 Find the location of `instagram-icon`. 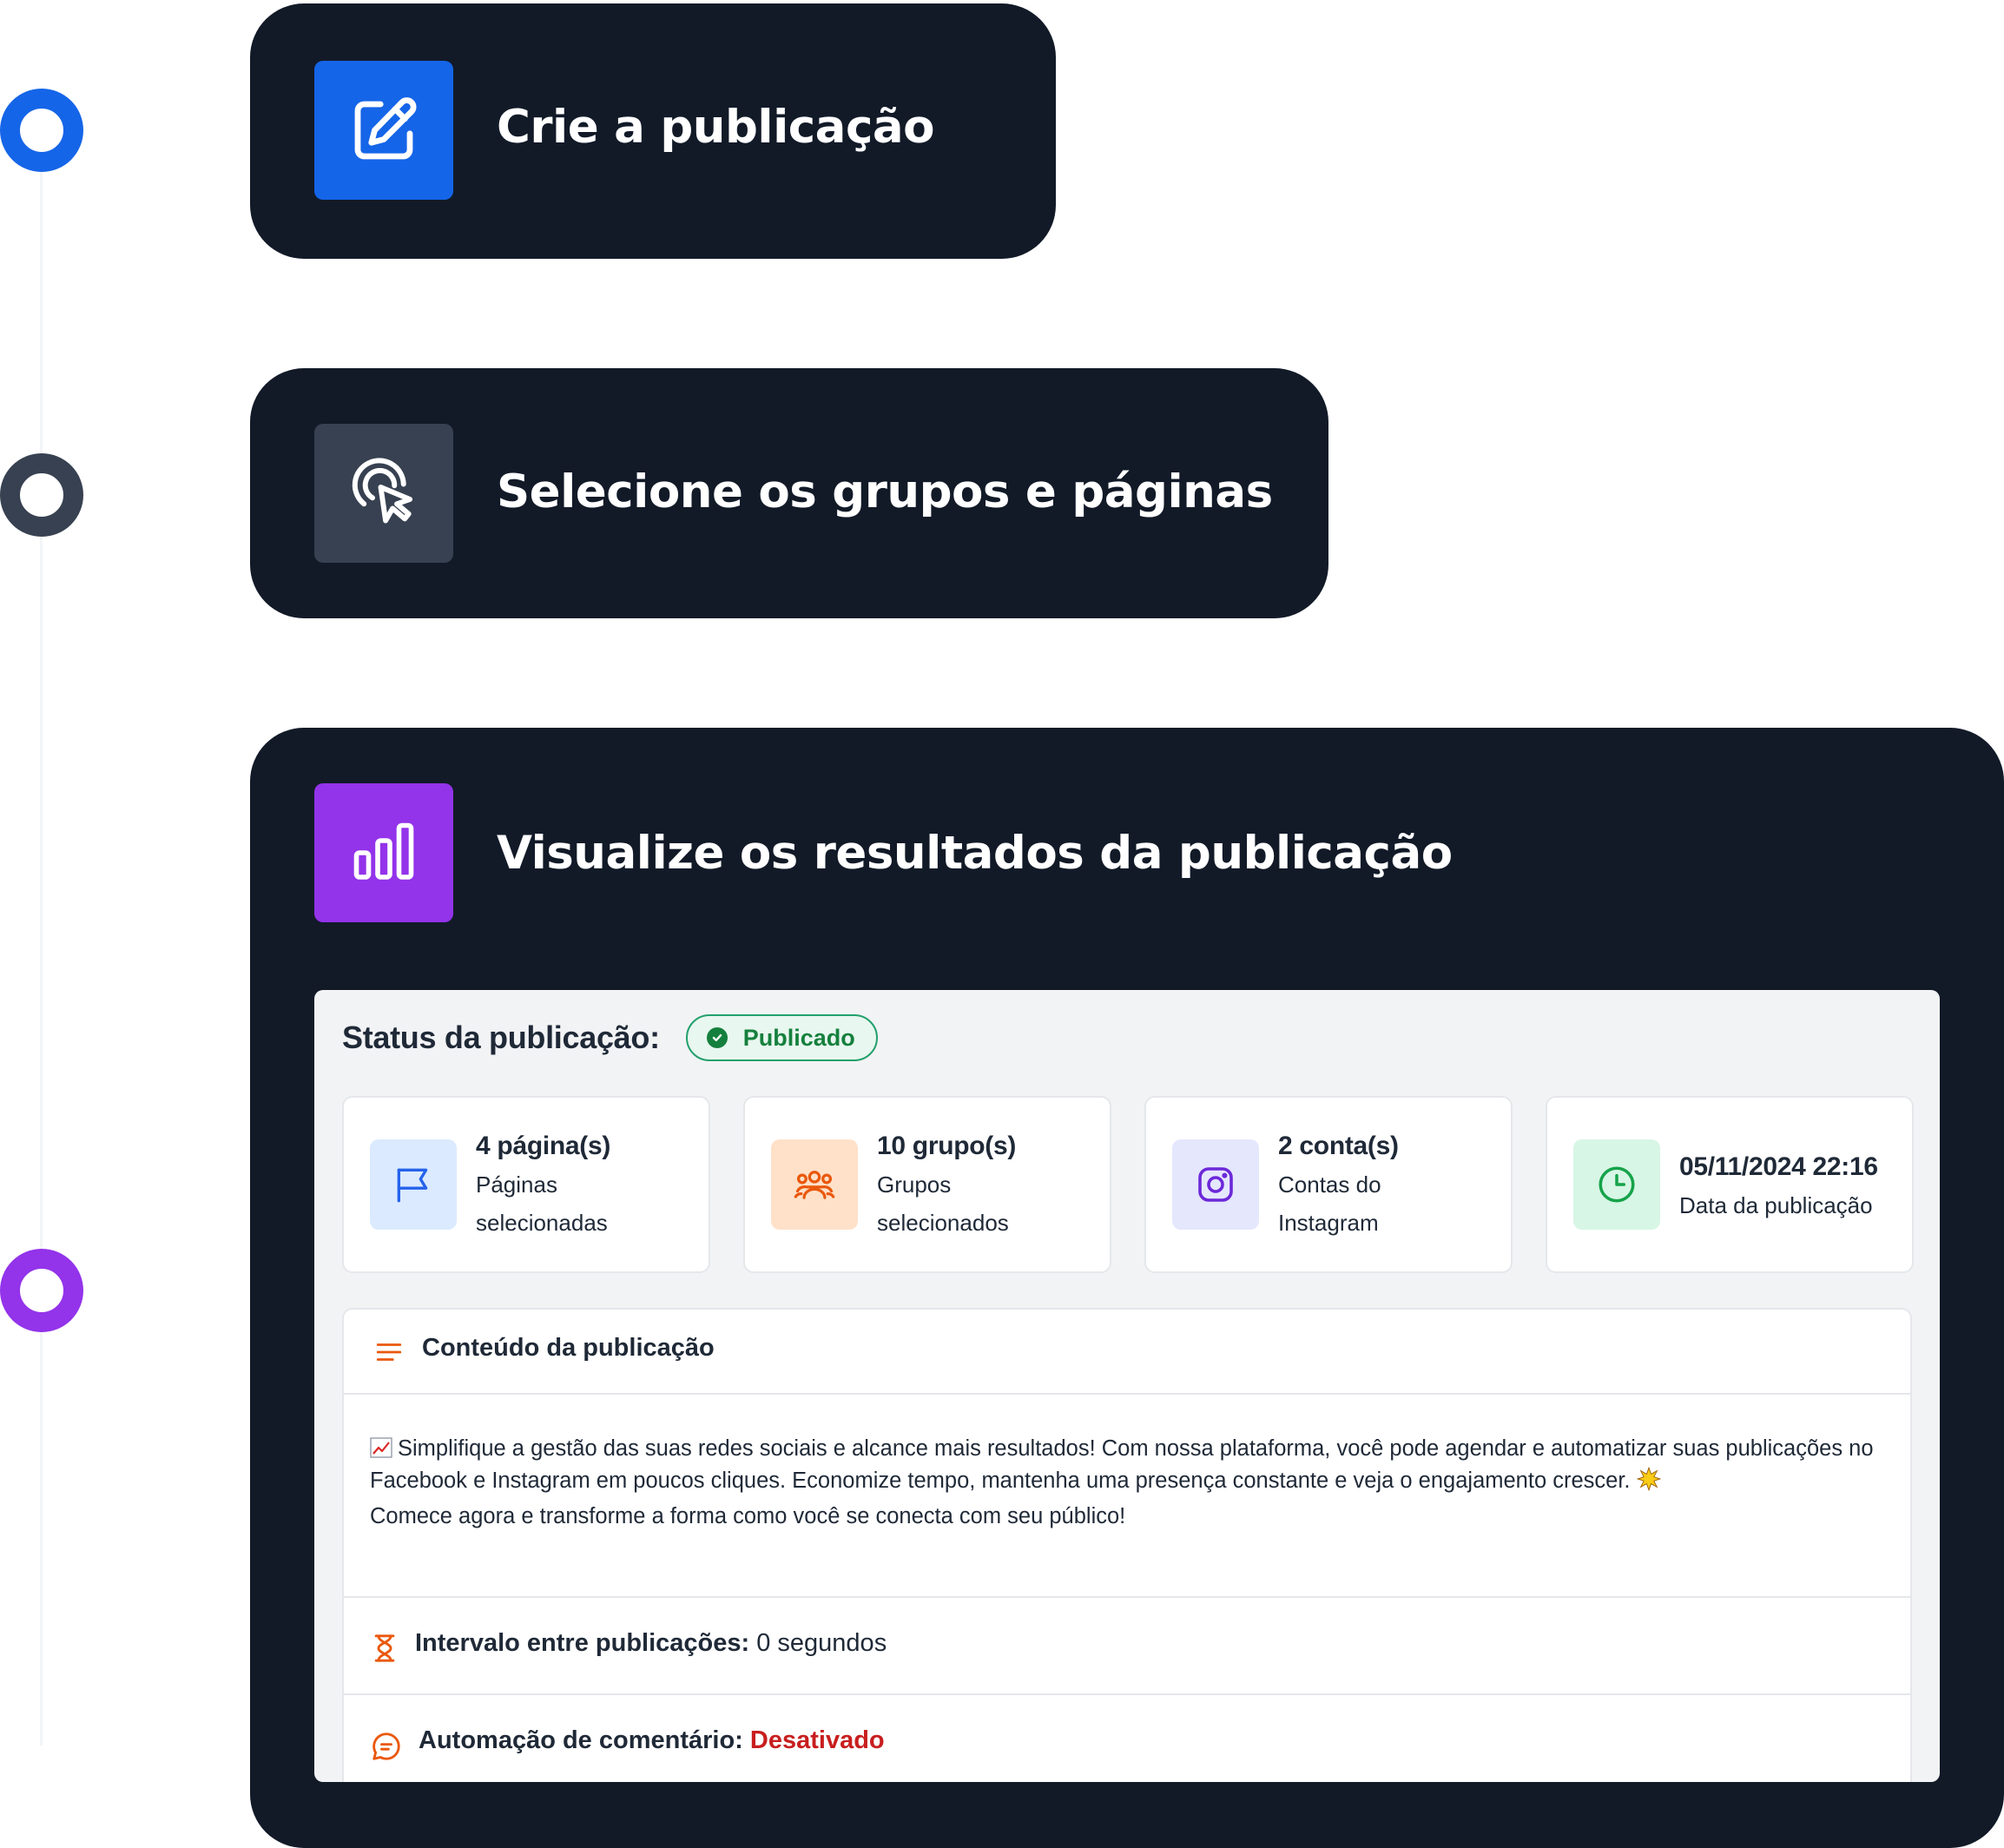

instagram-icon is located at coordinates (1215, 1184).